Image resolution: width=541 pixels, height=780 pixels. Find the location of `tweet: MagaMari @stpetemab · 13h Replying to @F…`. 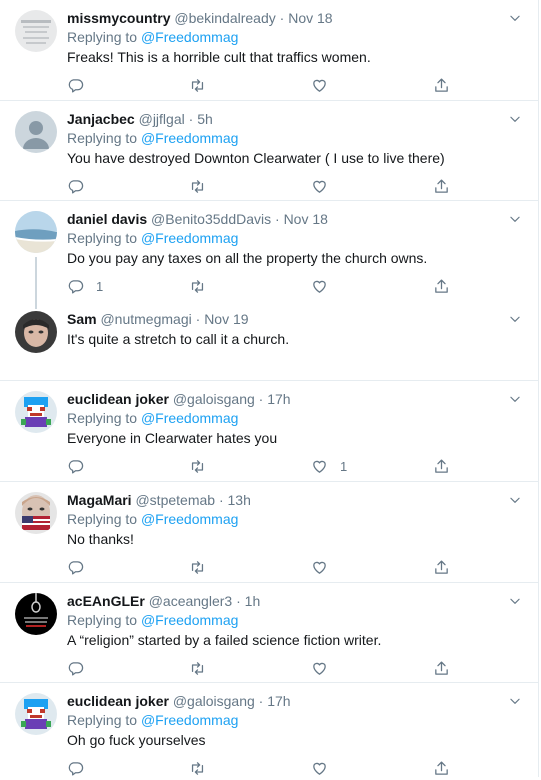

tweet: MagaMari @stpetemab · 13h Replying to @F… is located at coordinates (269, 532).